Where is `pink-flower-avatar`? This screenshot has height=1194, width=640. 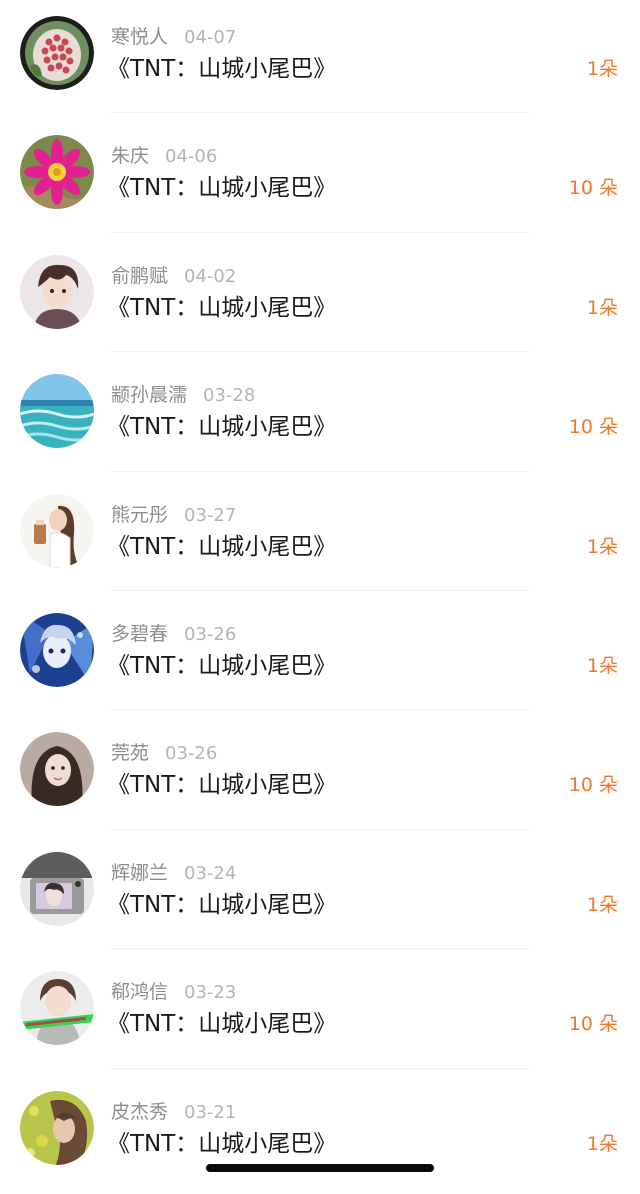
pink-flower-avatar is located at coordinates (57, 172).